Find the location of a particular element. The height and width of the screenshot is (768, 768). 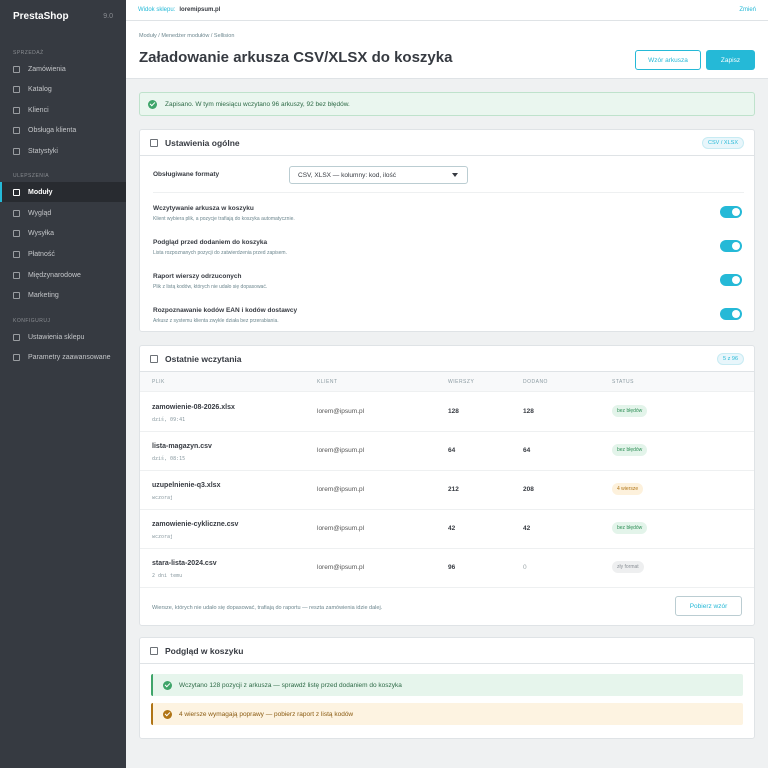

added-count: 0 is located at coordinates (525, 567).